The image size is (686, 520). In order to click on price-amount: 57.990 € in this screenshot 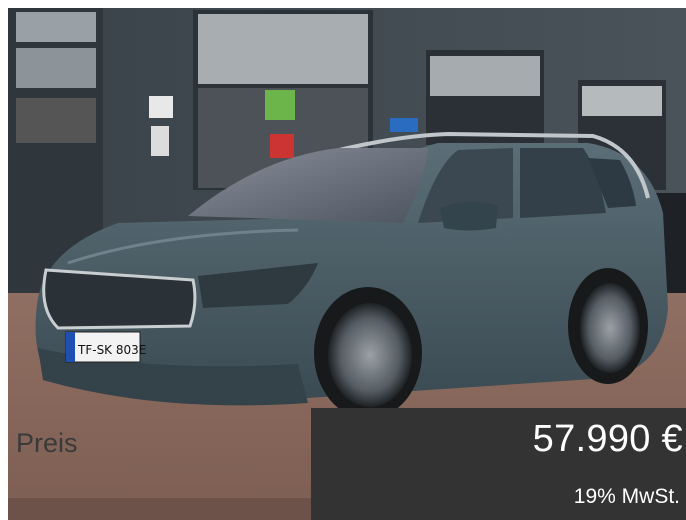, I will do `click(607, 439)`.